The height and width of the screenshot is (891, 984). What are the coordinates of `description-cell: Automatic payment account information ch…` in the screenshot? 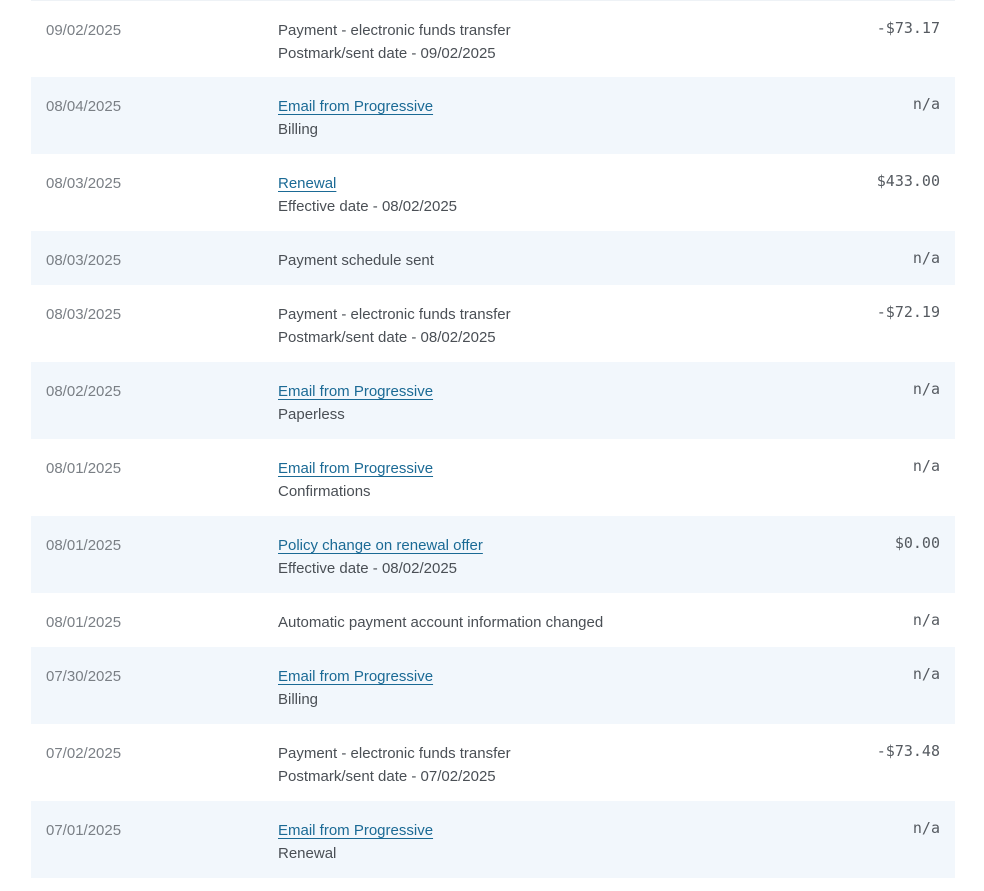 It's located at (506, 622).